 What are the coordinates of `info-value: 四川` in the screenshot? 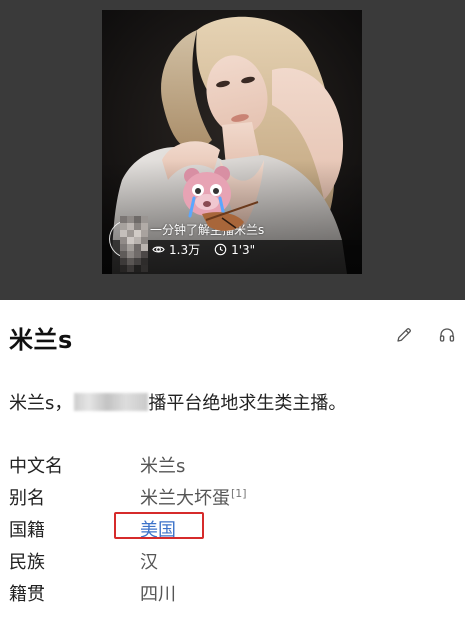 It's located at (158, 594).